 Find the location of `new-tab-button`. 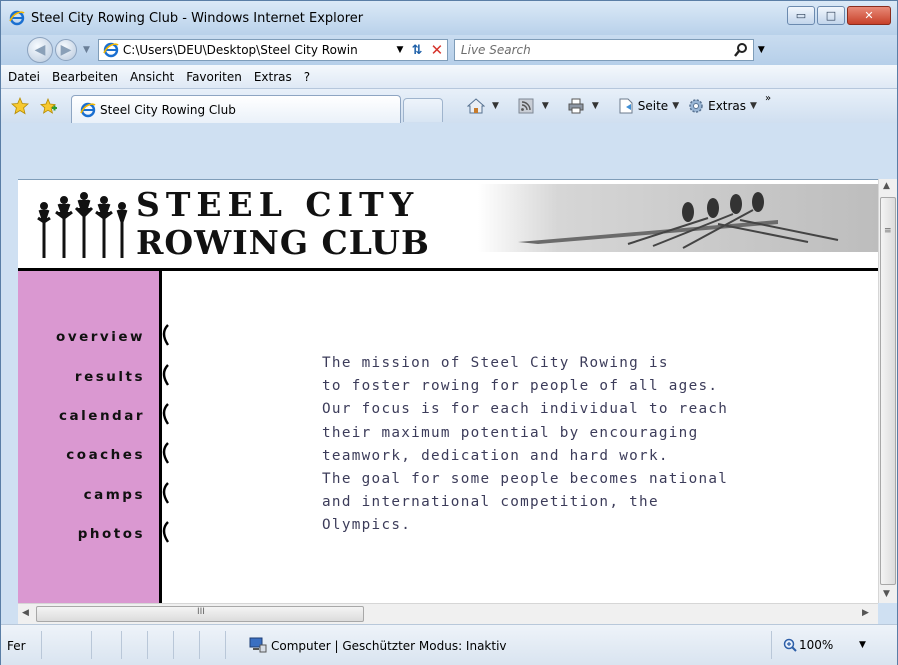

new-tab-button is located at coordinates (423, 110).